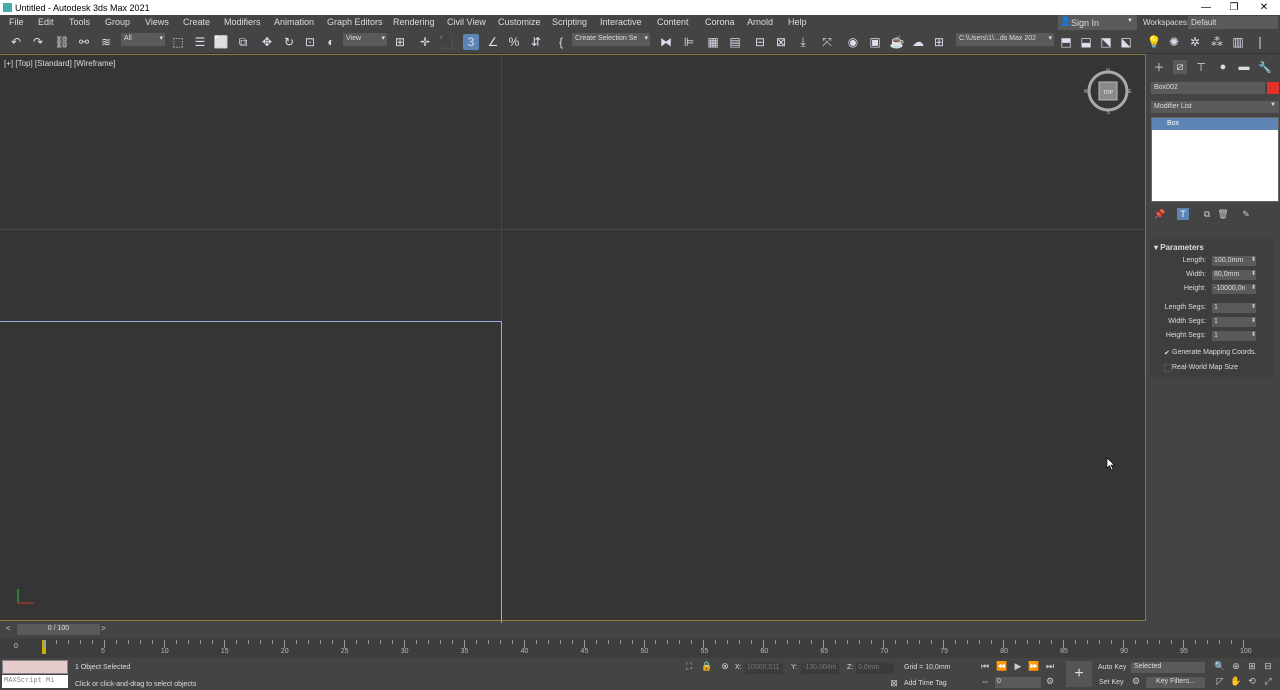 Image resolution: width=1280 pixels, height=690 pixels. What do you see at coordinates (1253, 287) in the screenshot?
I see `height-spinner-icon: ⬍` at bounding box center [1253, 287].